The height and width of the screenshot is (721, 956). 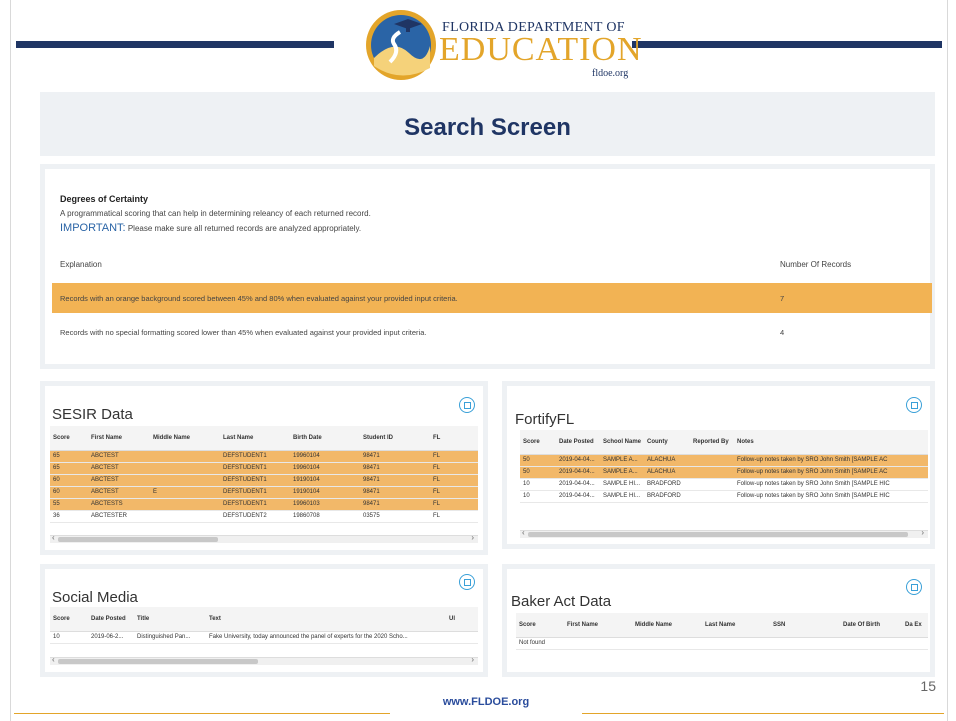 What do you see at coordinates (915, 625) in the screenshot?
I see `col-header: Da Ex` at bounding box center [915, 625].